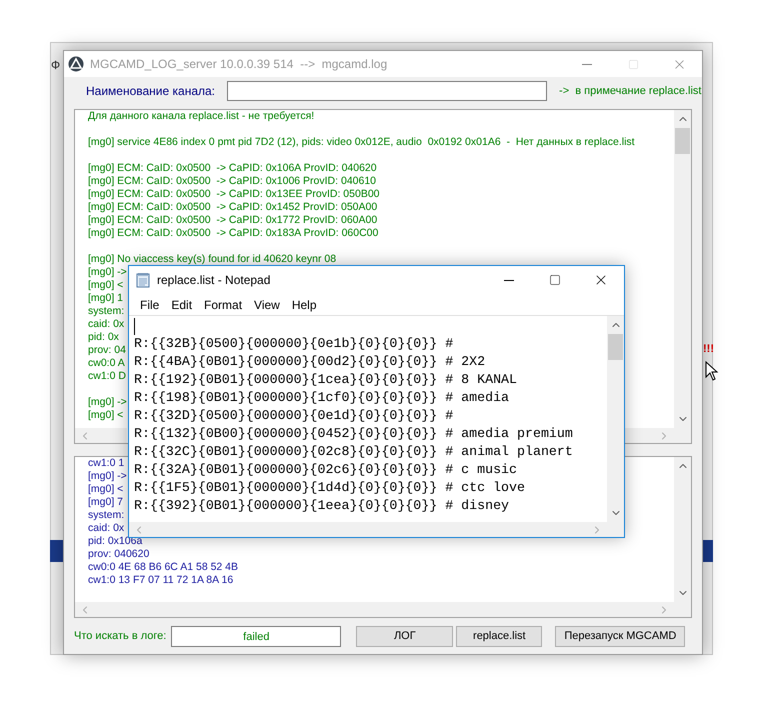 The image size is (765, 706). I want to click on text-line: R:{{32D}{0500}{000000}{0e1d}{0}{0}{0}} #, so click(294, 416).